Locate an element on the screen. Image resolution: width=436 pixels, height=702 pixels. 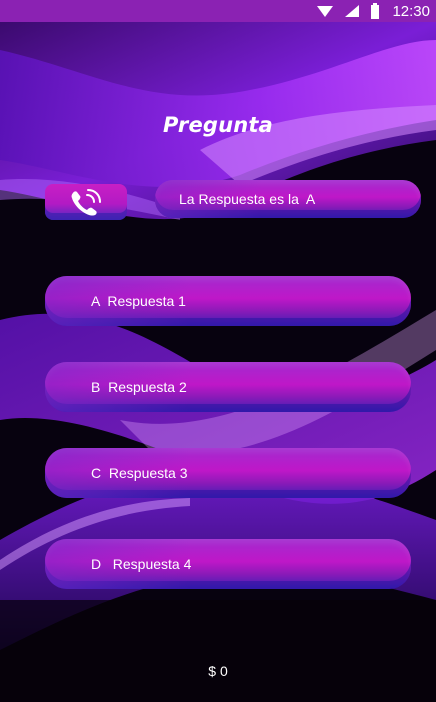
wifi-icon is located at coordinates (325, 11).